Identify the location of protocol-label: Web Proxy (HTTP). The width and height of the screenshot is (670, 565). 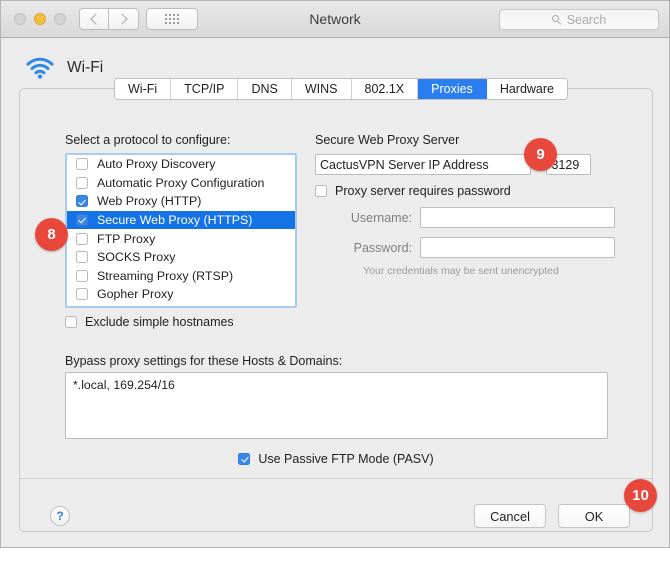
(149, 201).